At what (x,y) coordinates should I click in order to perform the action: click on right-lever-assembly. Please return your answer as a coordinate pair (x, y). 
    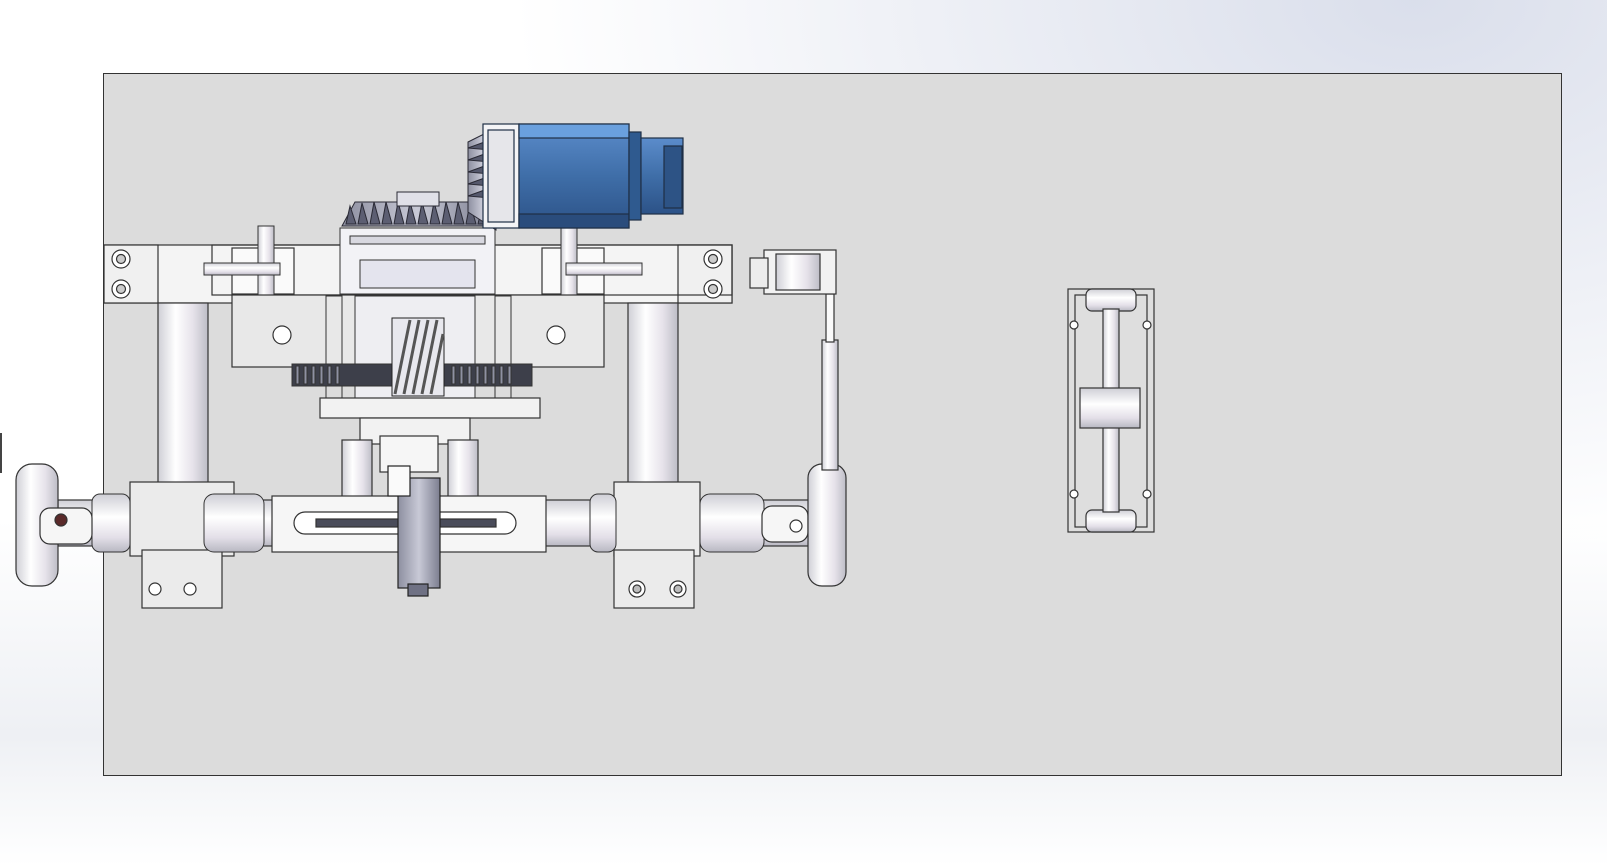
    Looking at the image, I should click on (798, 418).